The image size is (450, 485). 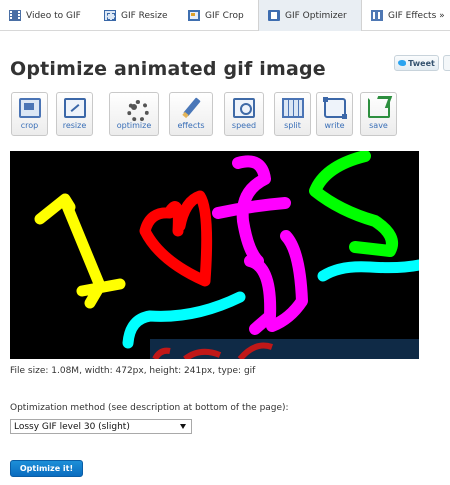 What do you see at coordinates (378, 108) in the screenshot?
I see `save-icon` at bounding box center [378, 108].